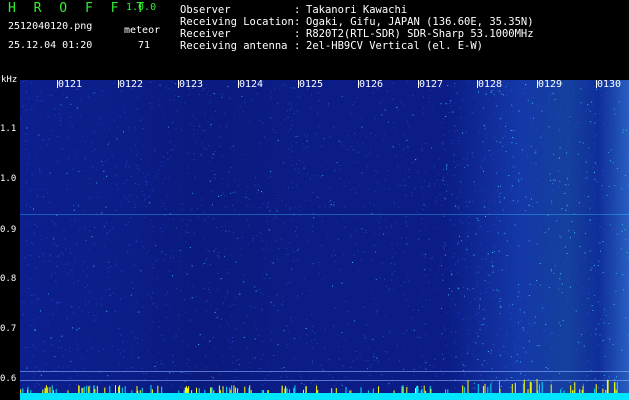 This screenshot has height=400, width=629. I want to click on frequency-unit-label: kHz, so click(9, 80).